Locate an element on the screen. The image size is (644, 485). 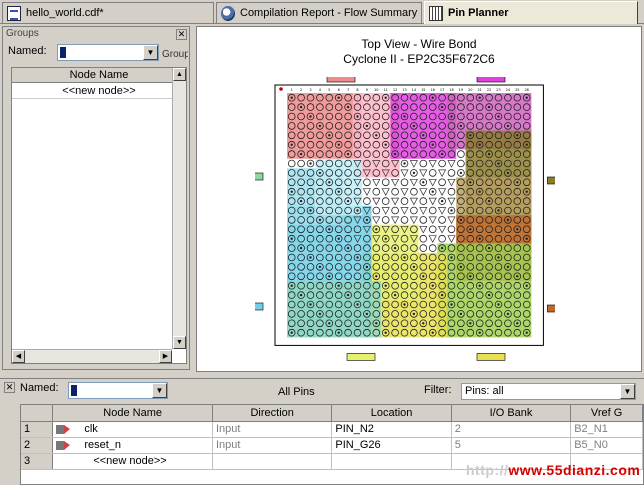
groups-title: Groups is located at coordinates (22, 33).